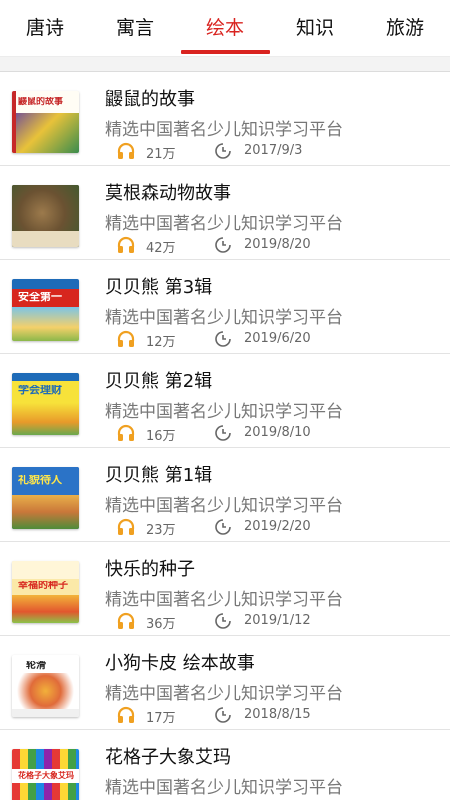 The width and height of the screenshot is (450, 800). Describe the element at coordinates (315, 28) in the screenshot. I see `tab-zhishi: 知识` at that location.